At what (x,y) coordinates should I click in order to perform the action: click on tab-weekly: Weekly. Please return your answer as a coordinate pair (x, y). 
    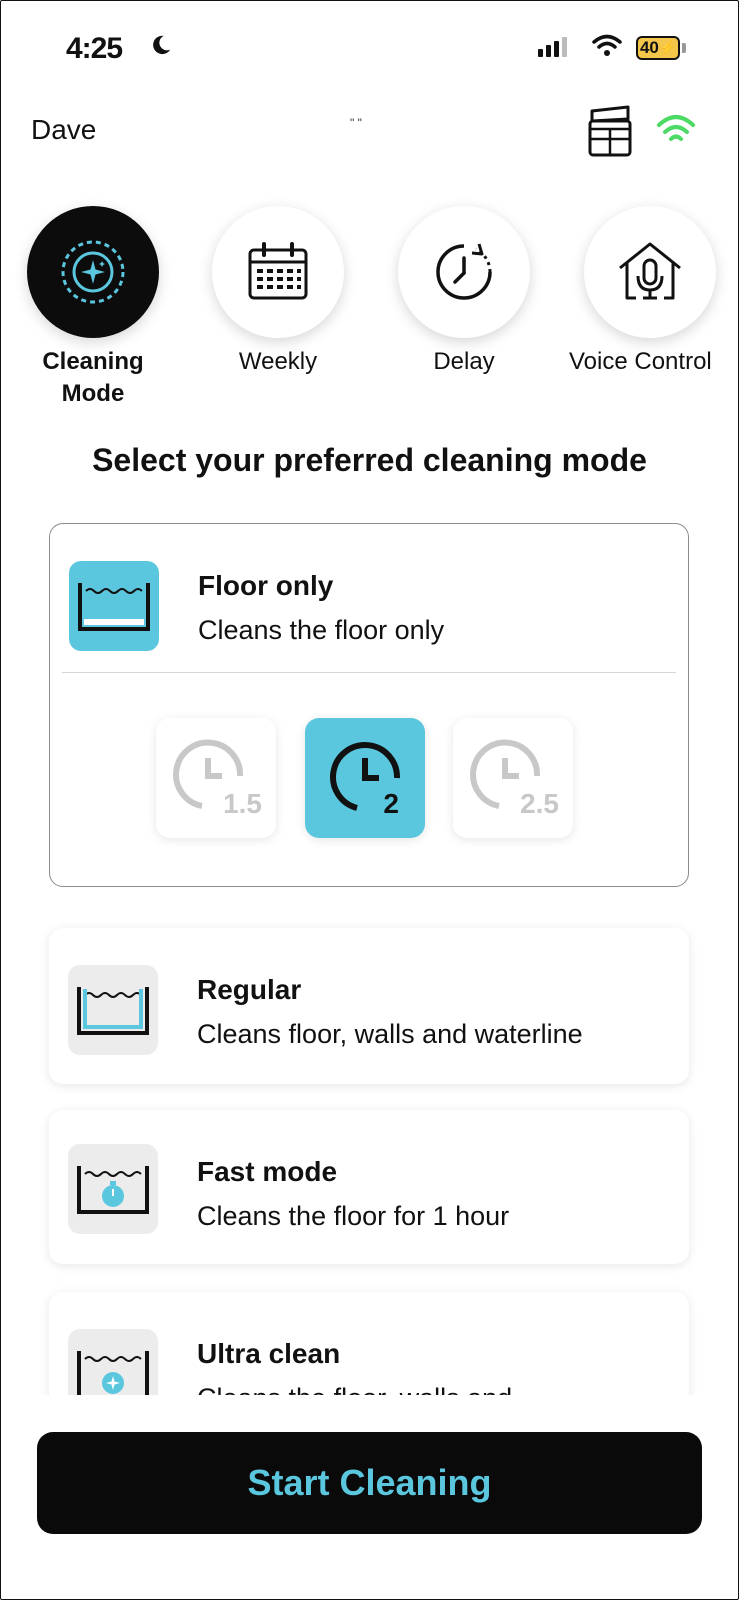
    Looking at the image, I should click on (278, 292).